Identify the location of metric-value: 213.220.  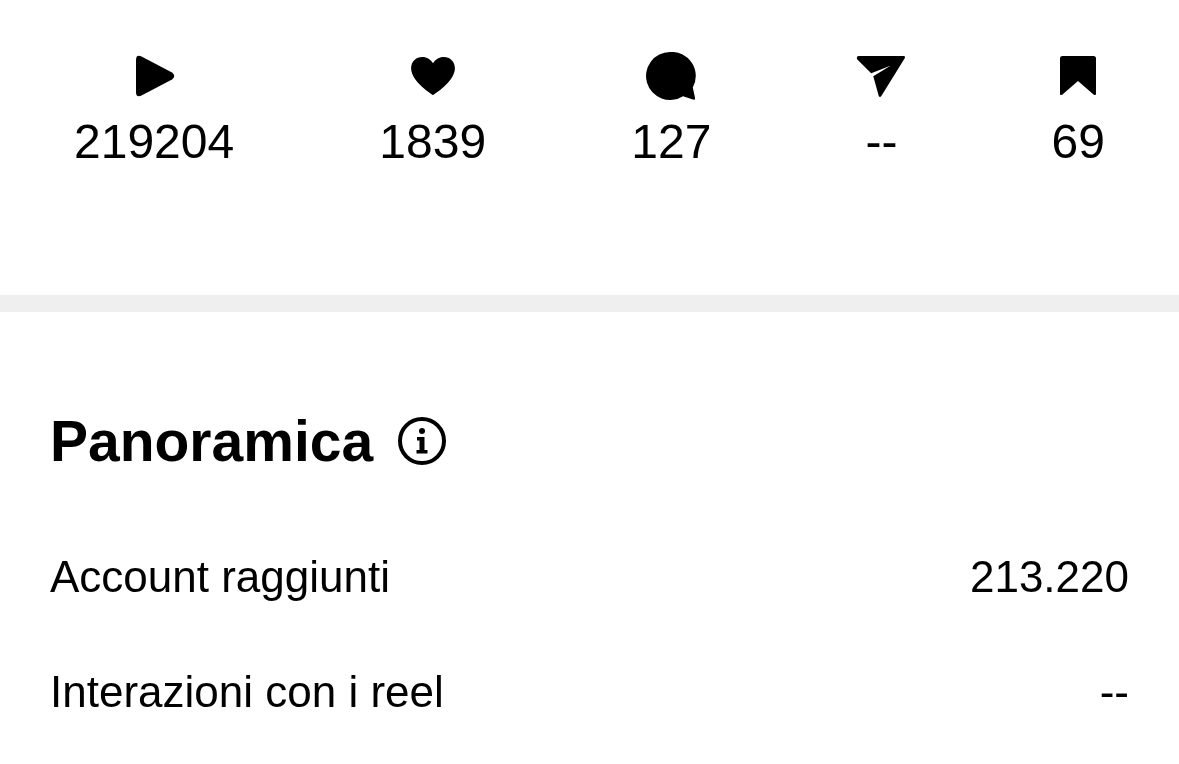
(1049, 577).